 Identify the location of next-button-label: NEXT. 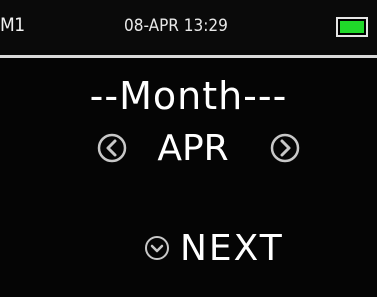
(232, 248).